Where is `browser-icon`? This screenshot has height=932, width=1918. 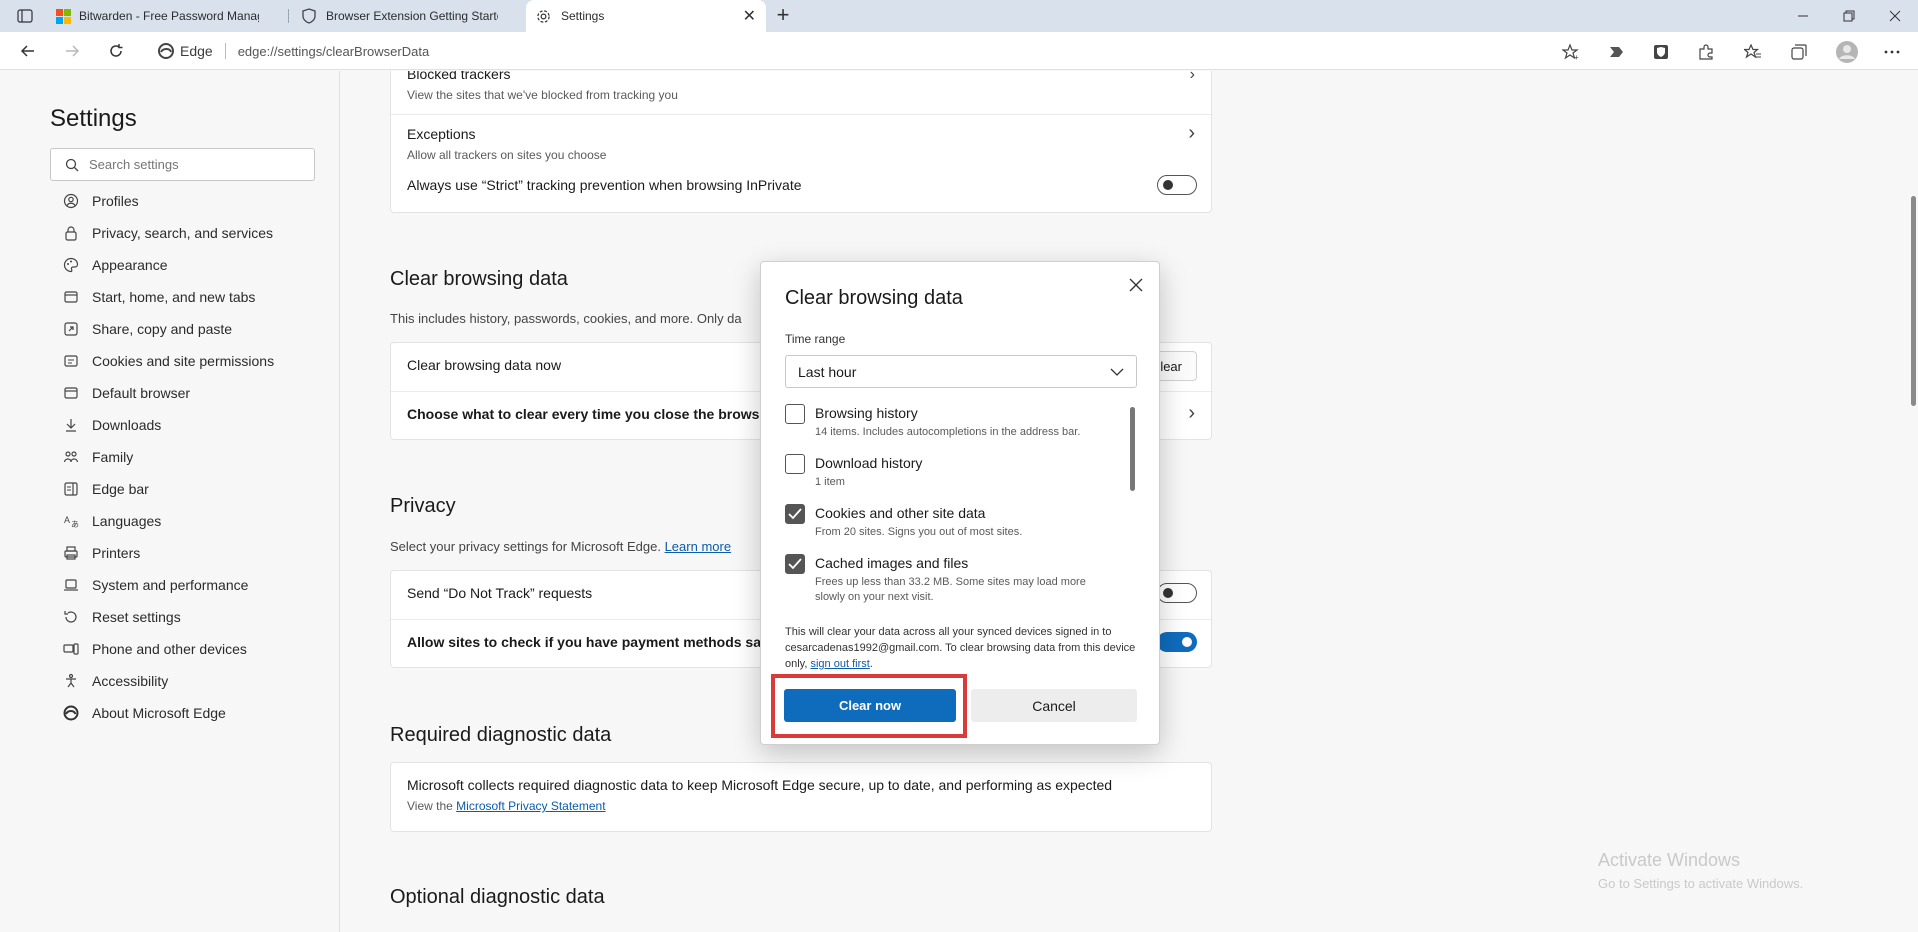 browser-icon is located at coordinates (71, 393).